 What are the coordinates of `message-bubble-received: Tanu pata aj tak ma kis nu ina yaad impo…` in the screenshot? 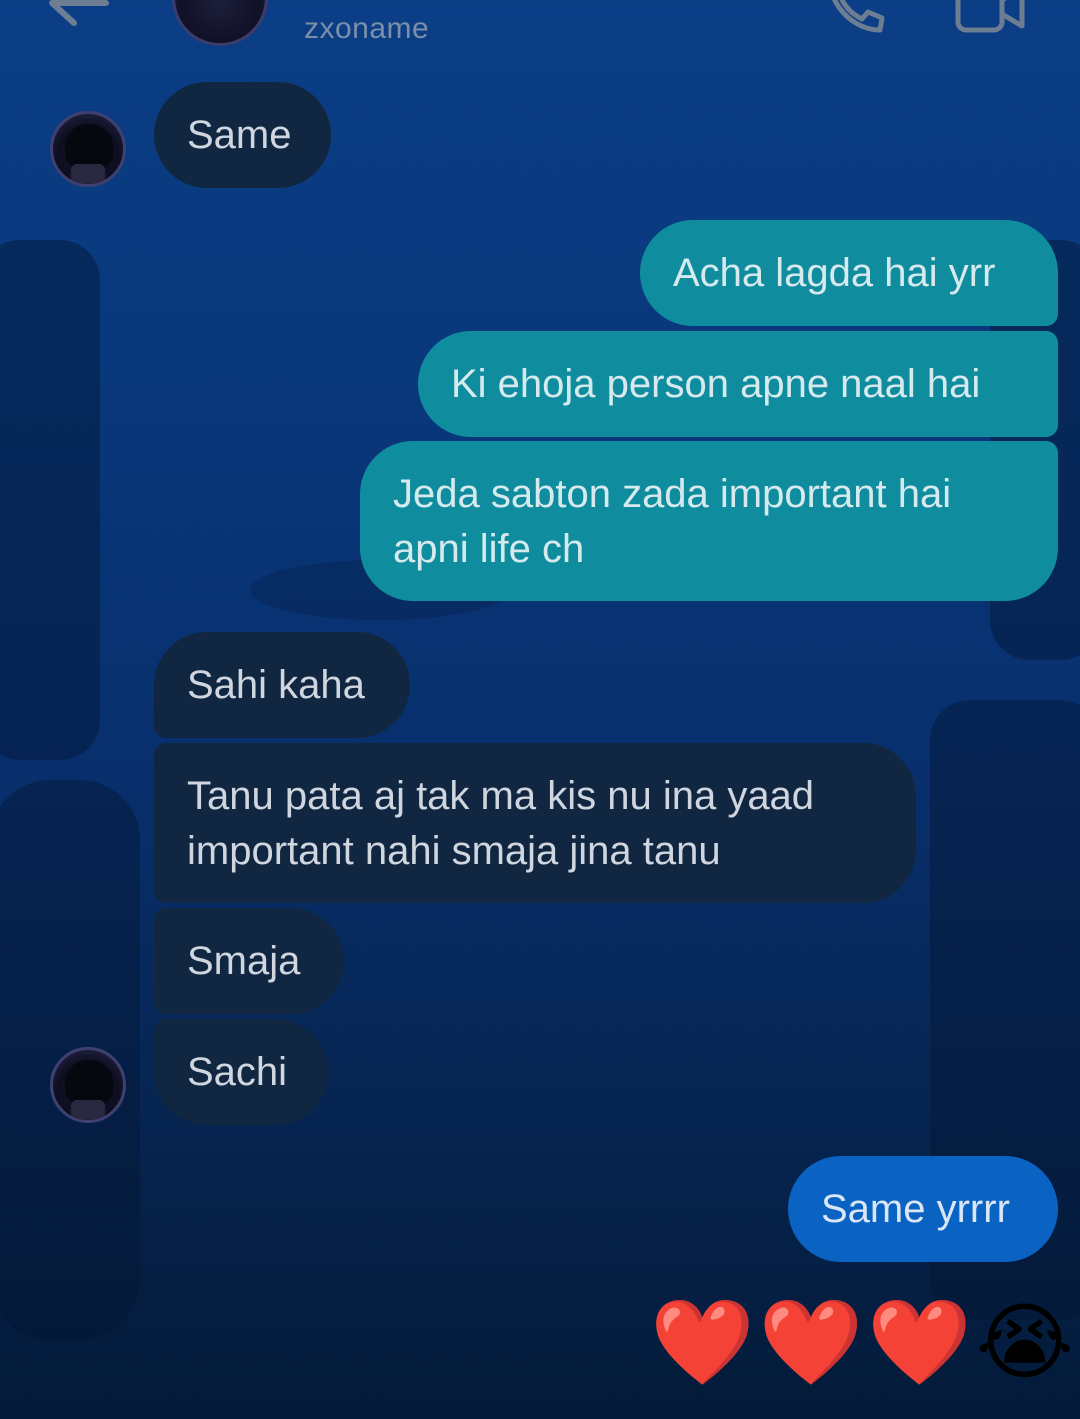 It's located at (535, 823).